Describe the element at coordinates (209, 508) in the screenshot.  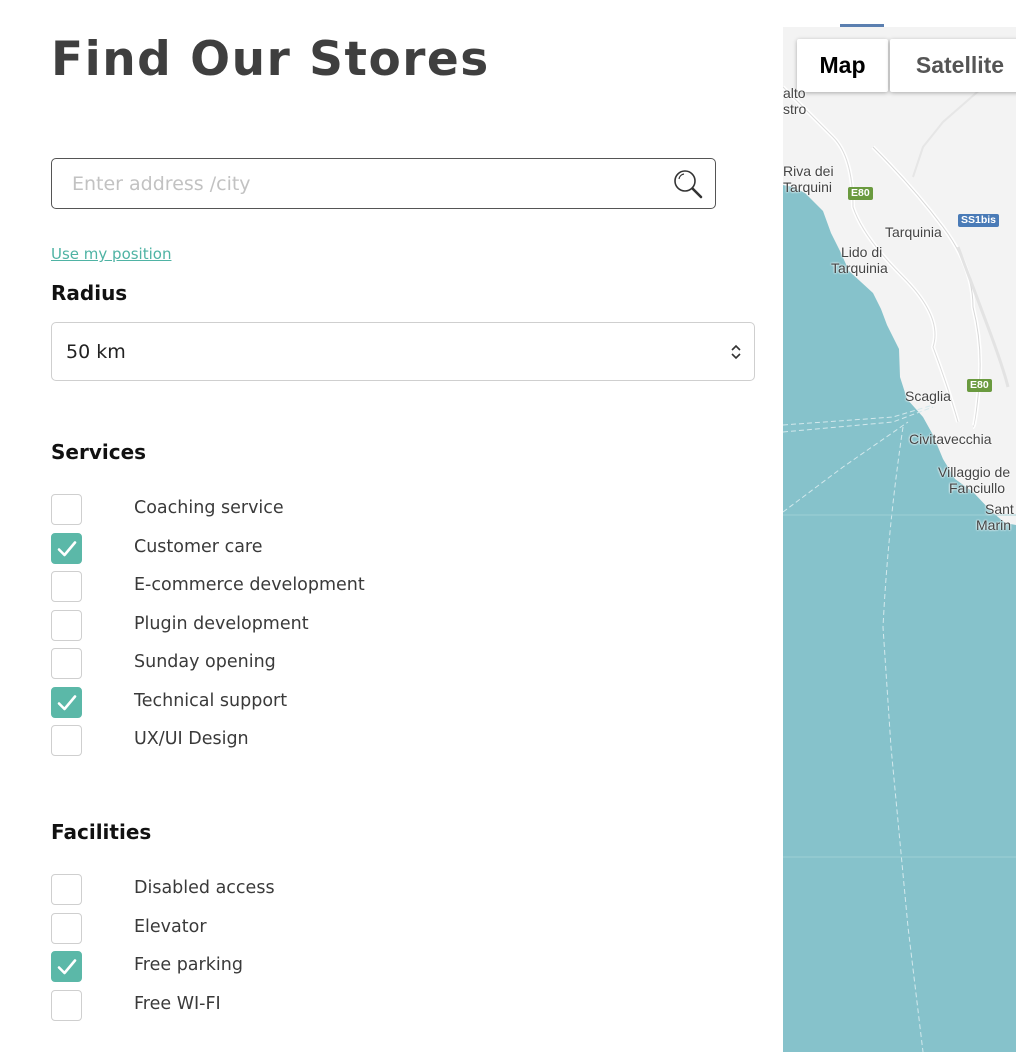
I see `checkbox-label: Coaching service` at that location.